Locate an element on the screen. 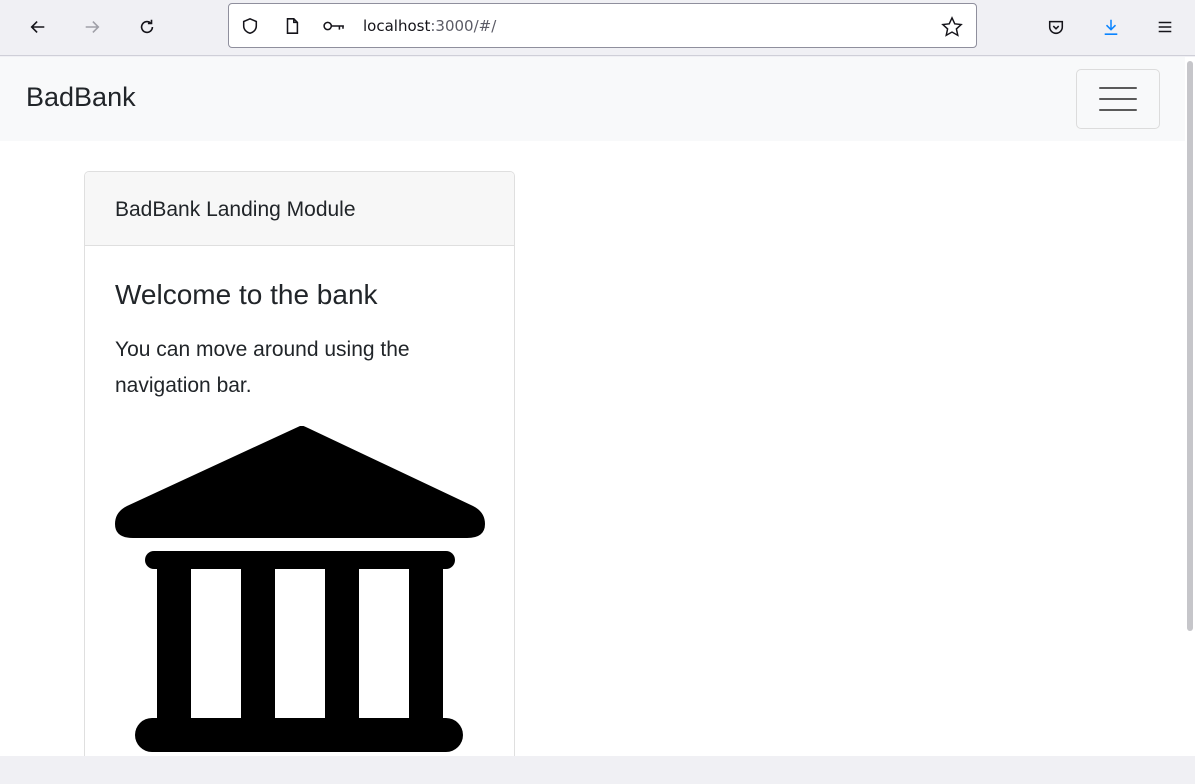  menu-button is located at coordinates (1165, 27).